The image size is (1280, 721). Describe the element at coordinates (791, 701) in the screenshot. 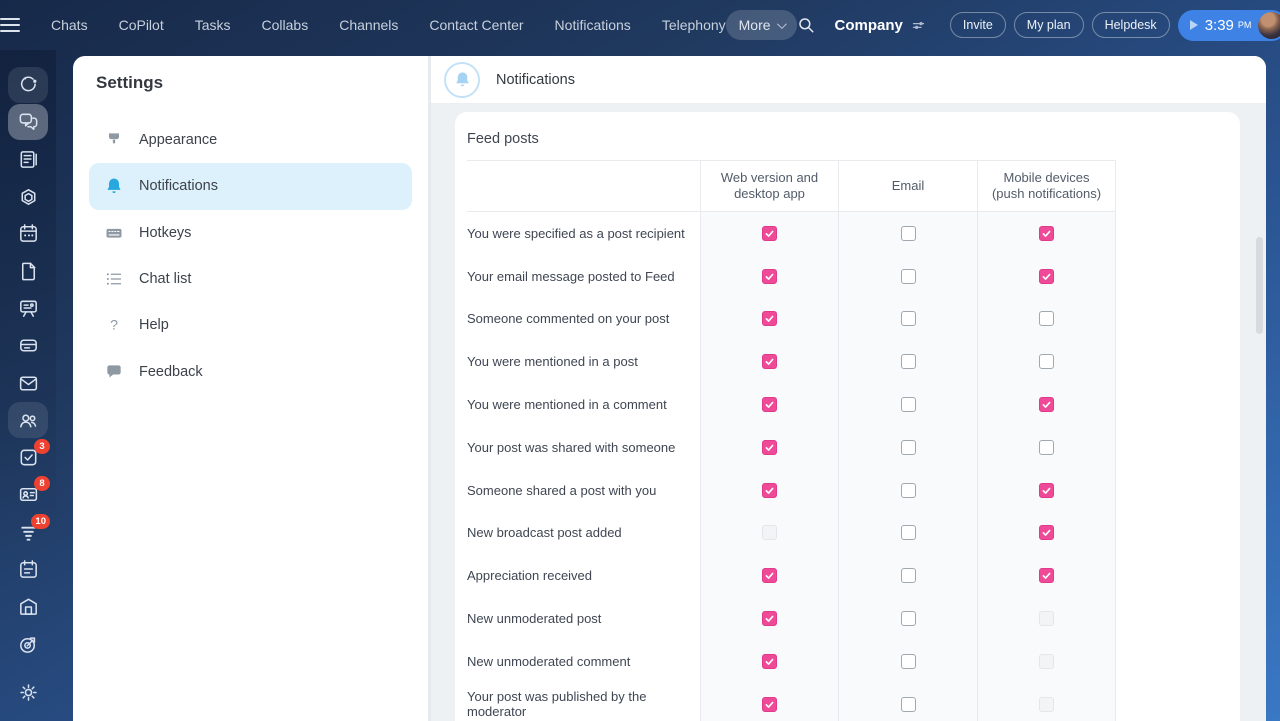

I see `table-row: Your post was published by the moderator` at that location.